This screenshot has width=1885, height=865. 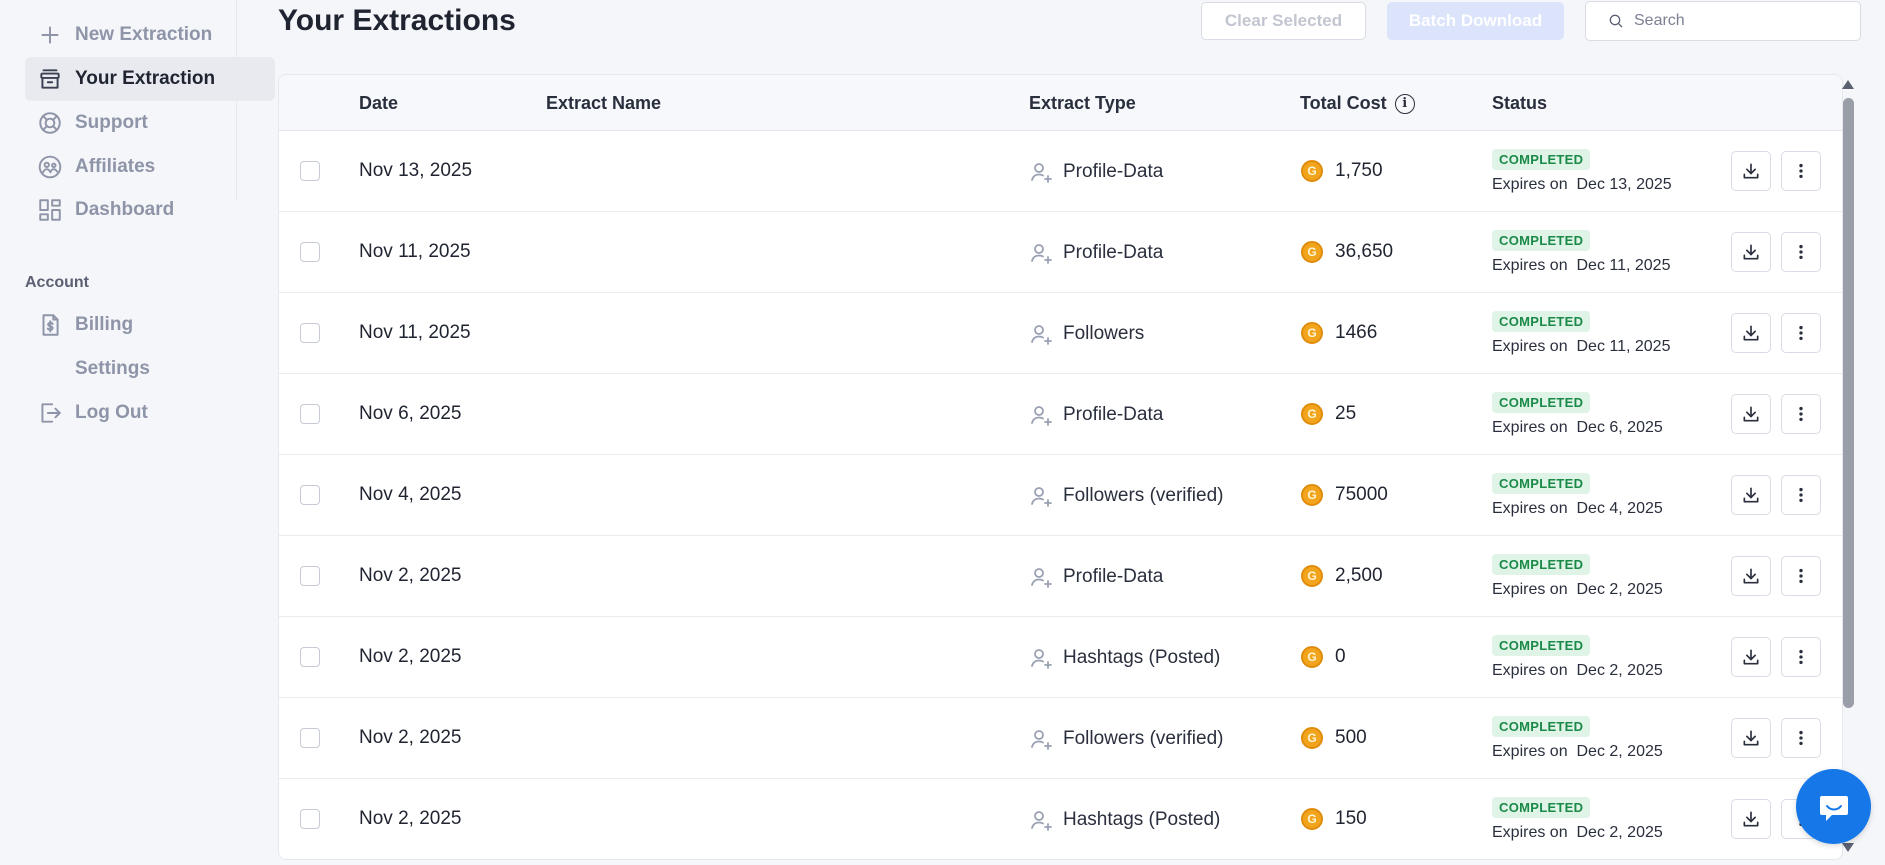 I want to click on column-header-status: Status, so click(x=1519, y=103).